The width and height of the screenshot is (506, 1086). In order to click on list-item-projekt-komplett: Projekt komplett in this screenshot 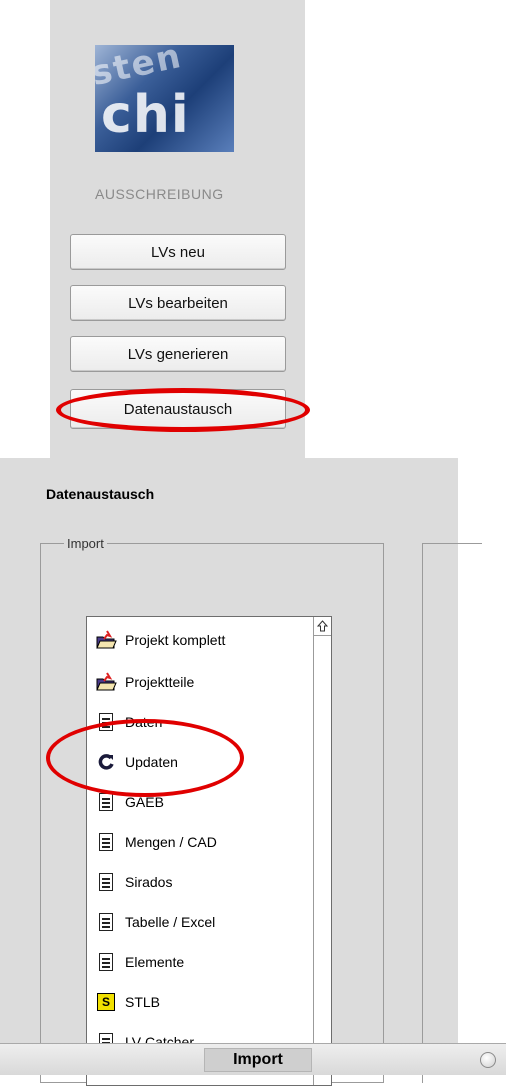, I will do `click(160, 640)`.